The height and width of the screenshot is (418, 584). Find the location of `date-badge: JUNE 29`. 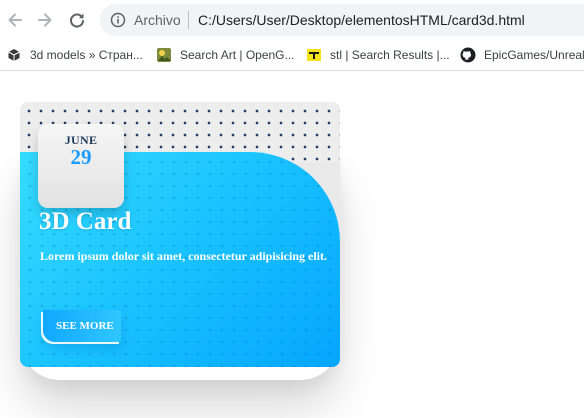

date-badge: JUNE 29 is located at coordinates (81, 166).